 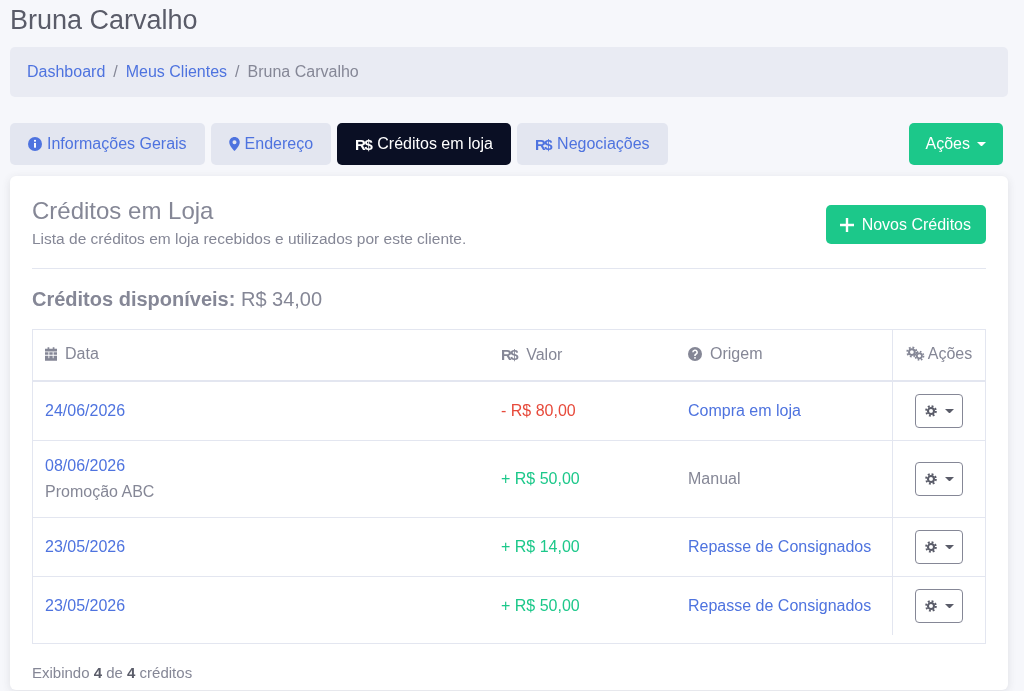 What do you see at coordinates (271, 144) in the screenshot?
I see `tab: Endereço` at bounding box center [271, 144].